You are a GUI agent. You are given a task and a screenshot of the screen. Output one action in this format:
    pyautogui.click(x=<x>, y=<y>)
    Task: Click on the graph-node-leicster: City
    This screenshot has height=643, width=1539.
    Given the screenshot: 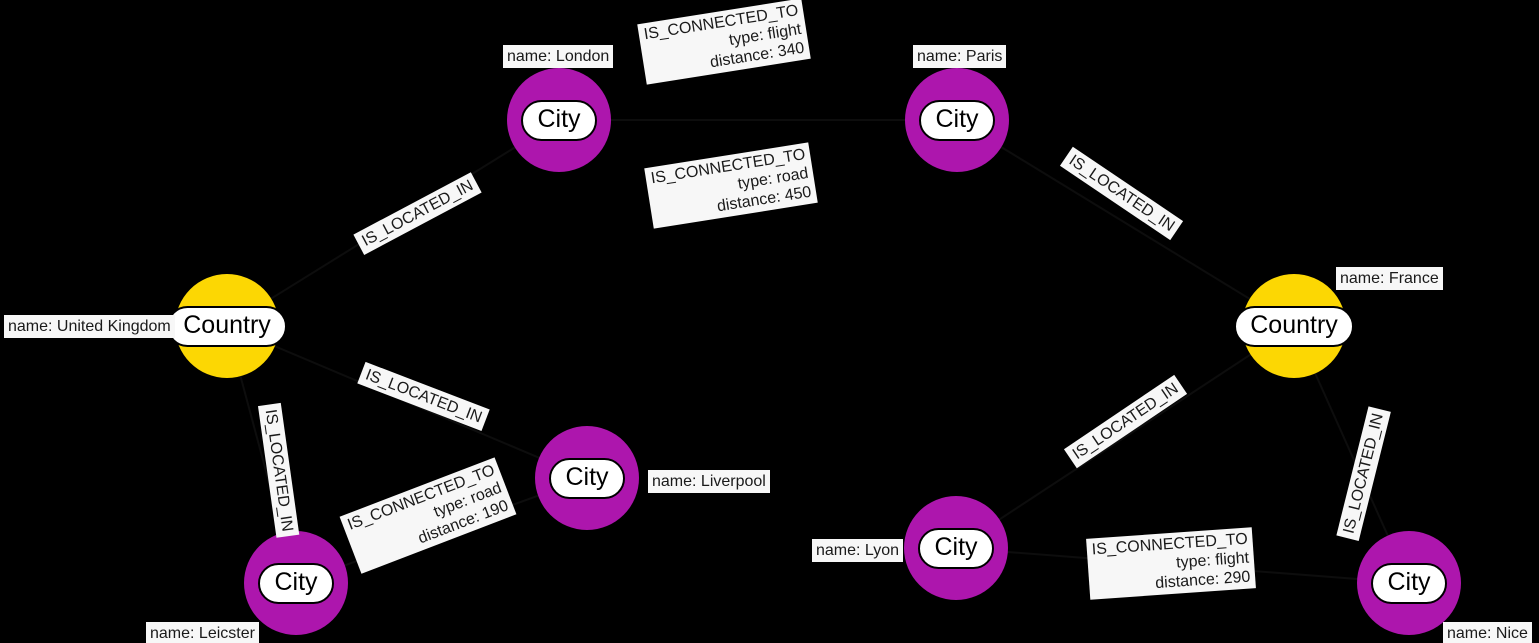 What is the action you would take?
    pyautogui.click(x=296, y=583)
    